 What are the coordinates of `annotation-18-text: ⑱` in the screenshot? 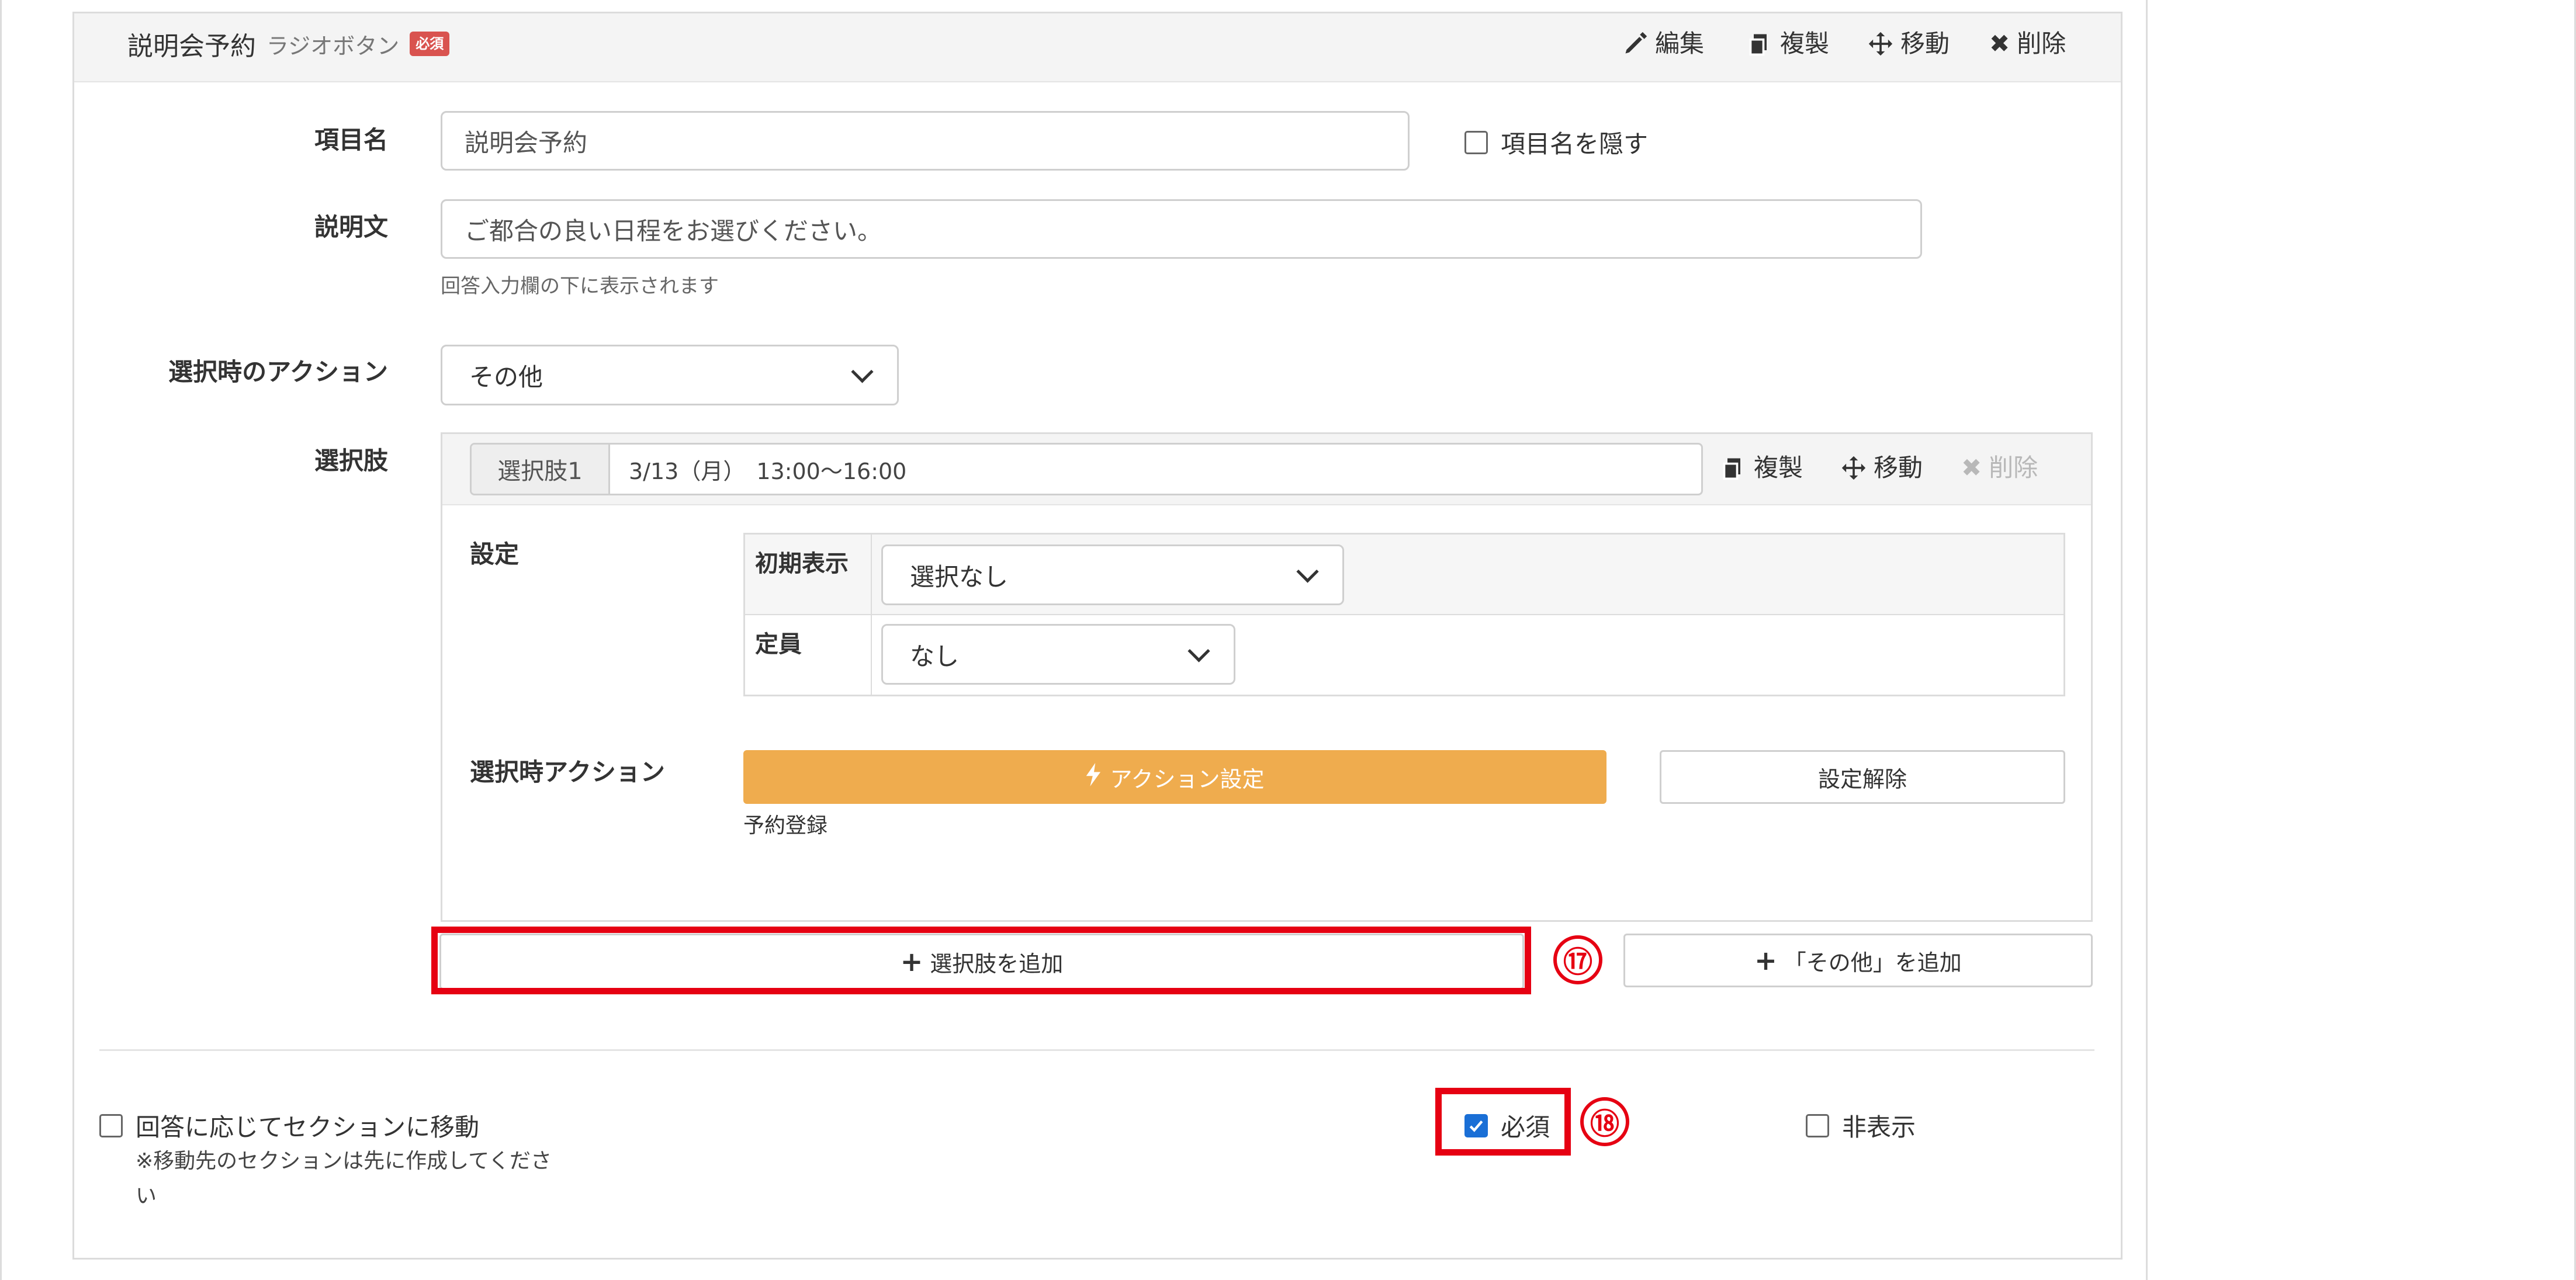 It's located at (1604, 1124).